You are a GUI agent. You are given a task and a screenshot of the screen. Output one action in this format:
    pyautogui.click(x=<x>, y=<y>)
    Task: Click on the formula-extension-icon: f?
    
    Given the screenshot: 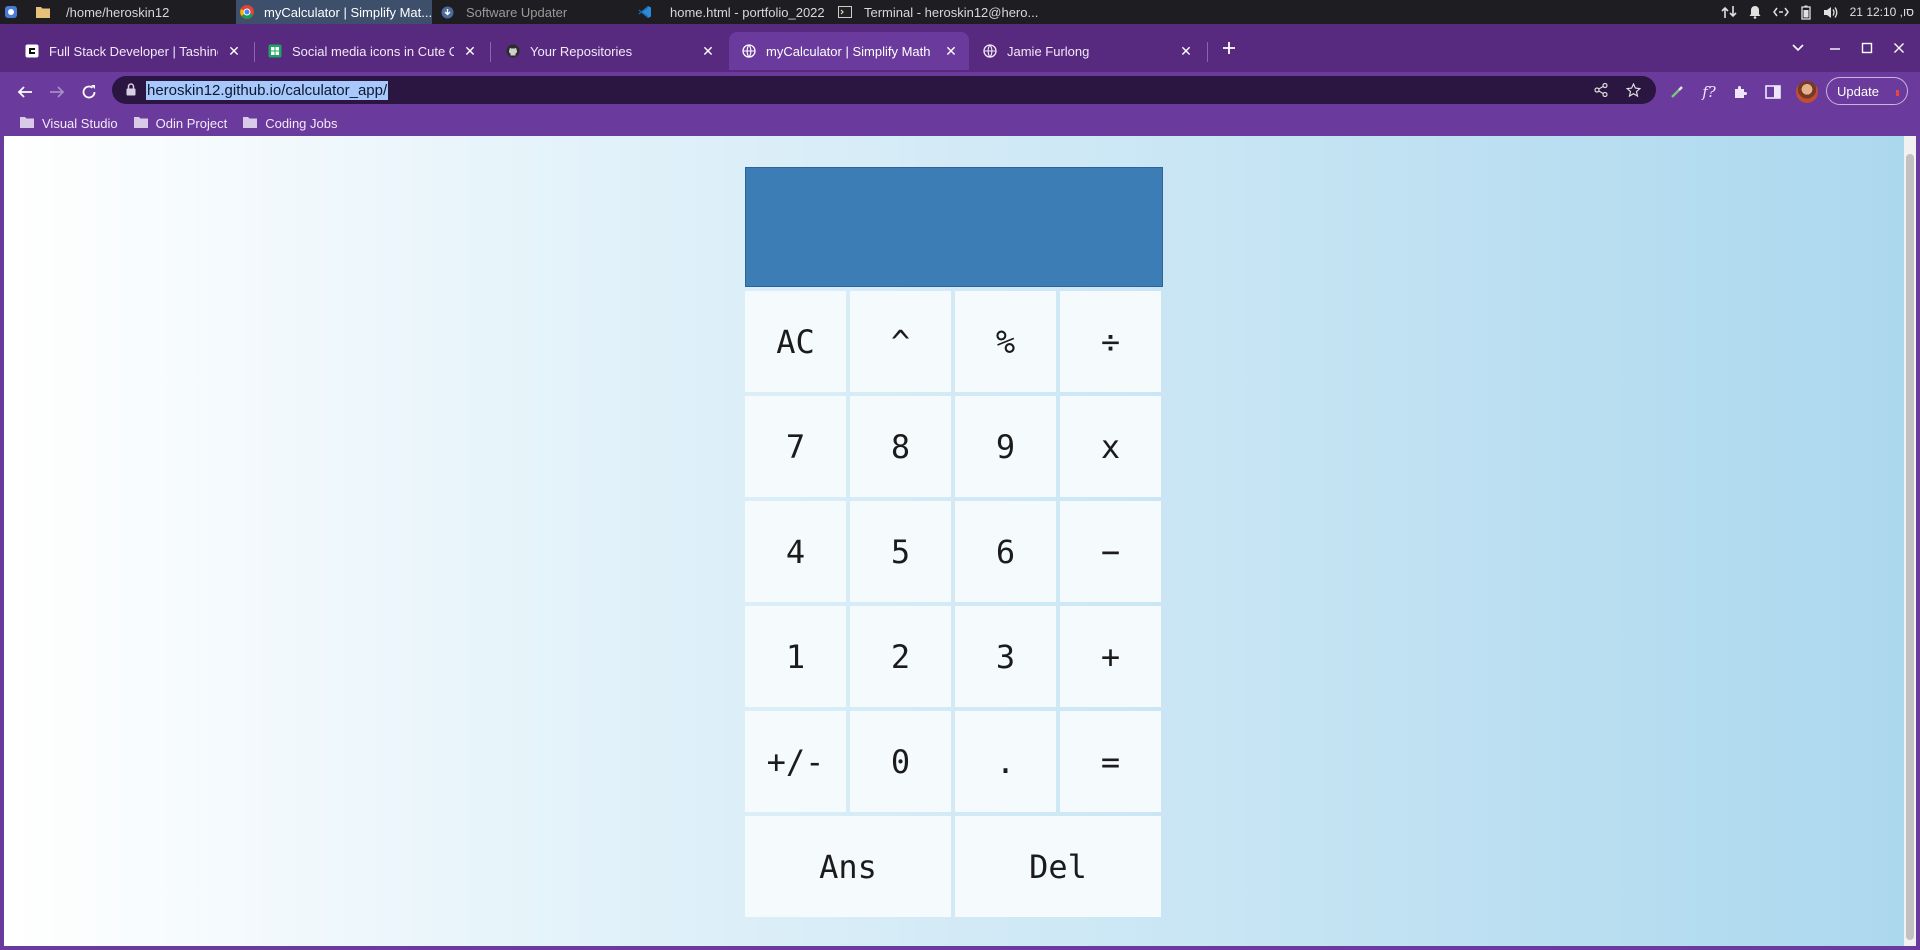 What is the action you would take?
    pyautogui.click(x=1709, y=92)
    